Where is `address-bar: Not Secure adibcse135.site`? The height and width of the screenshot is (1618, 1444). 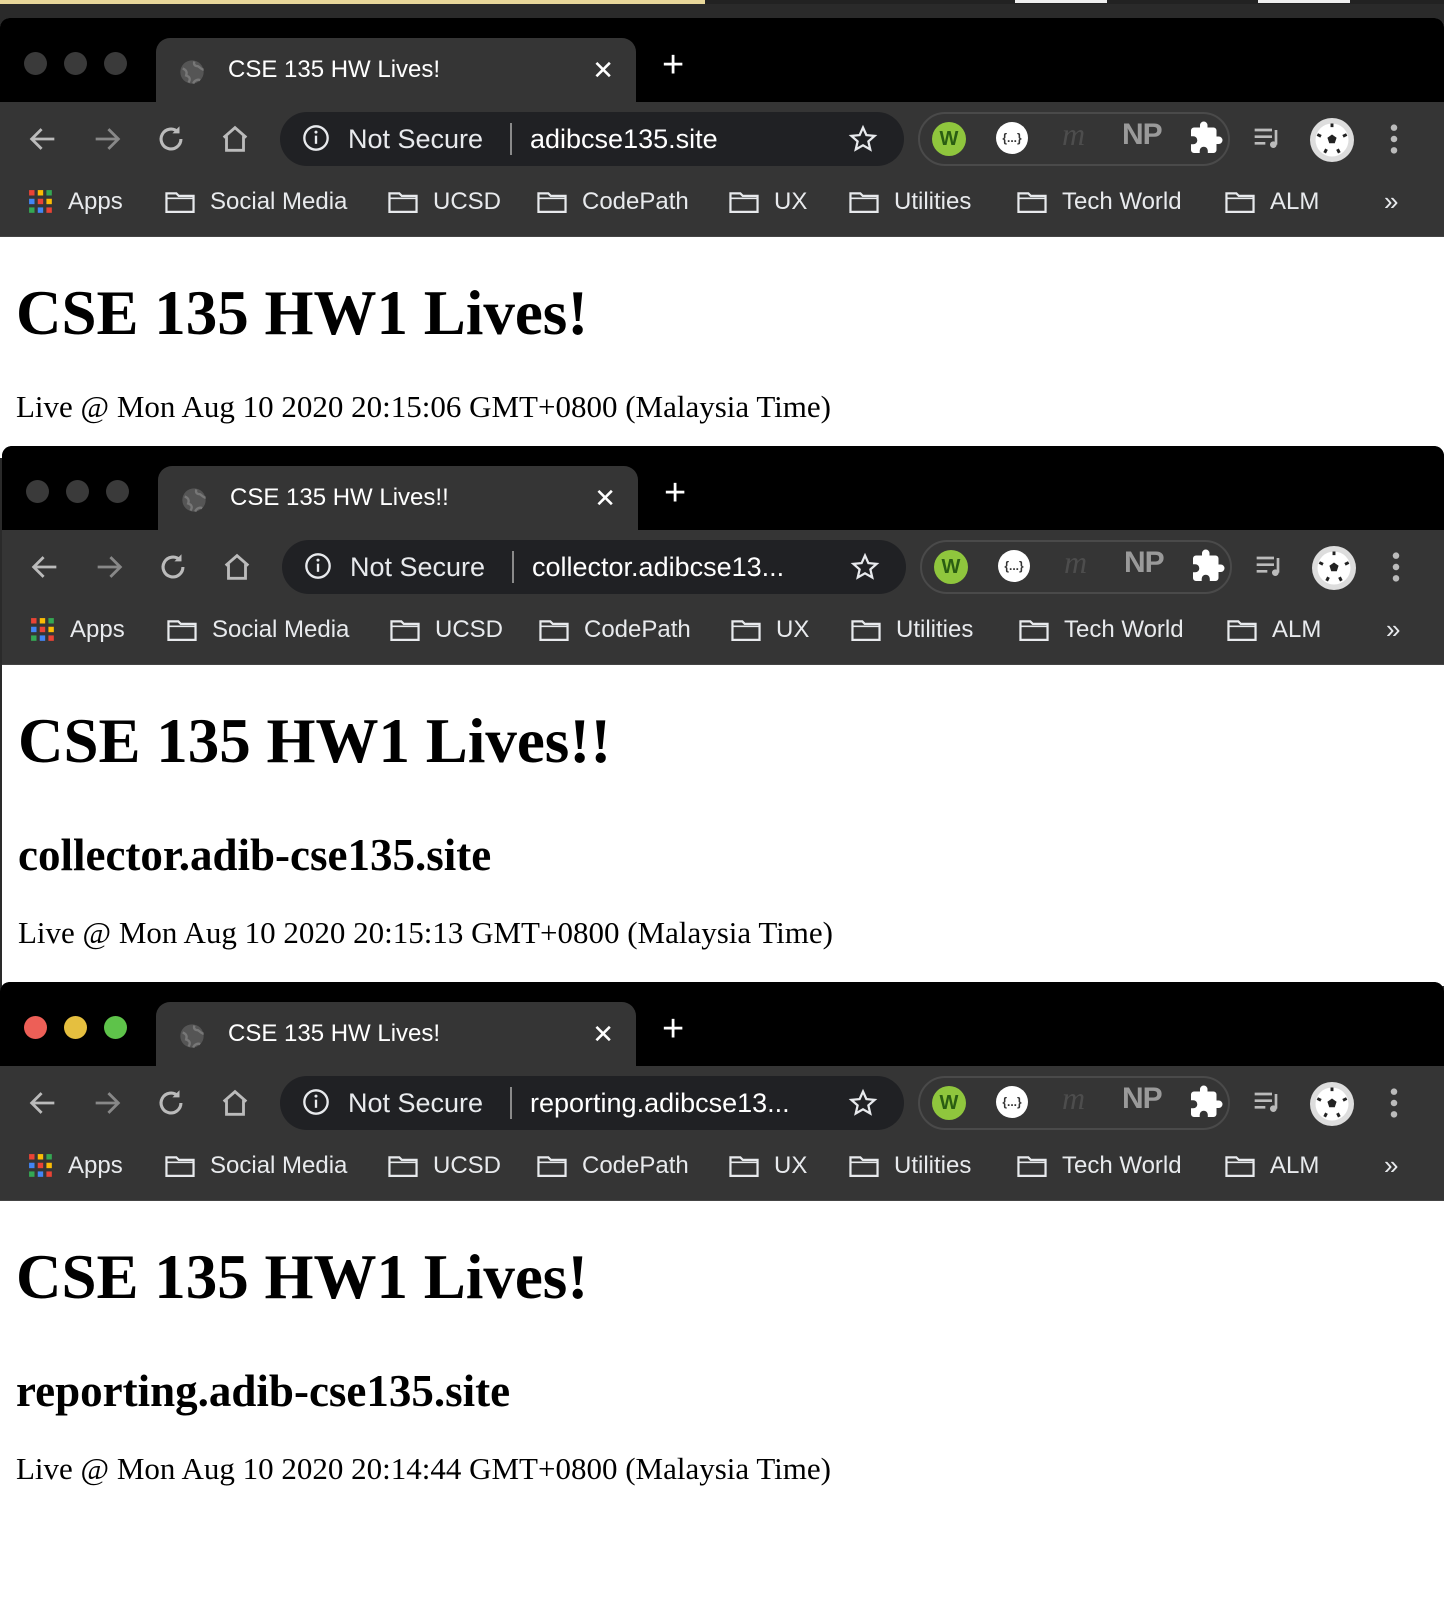 address-bar: Not Secure adibcse135.site is located at coordinates (592, 139).